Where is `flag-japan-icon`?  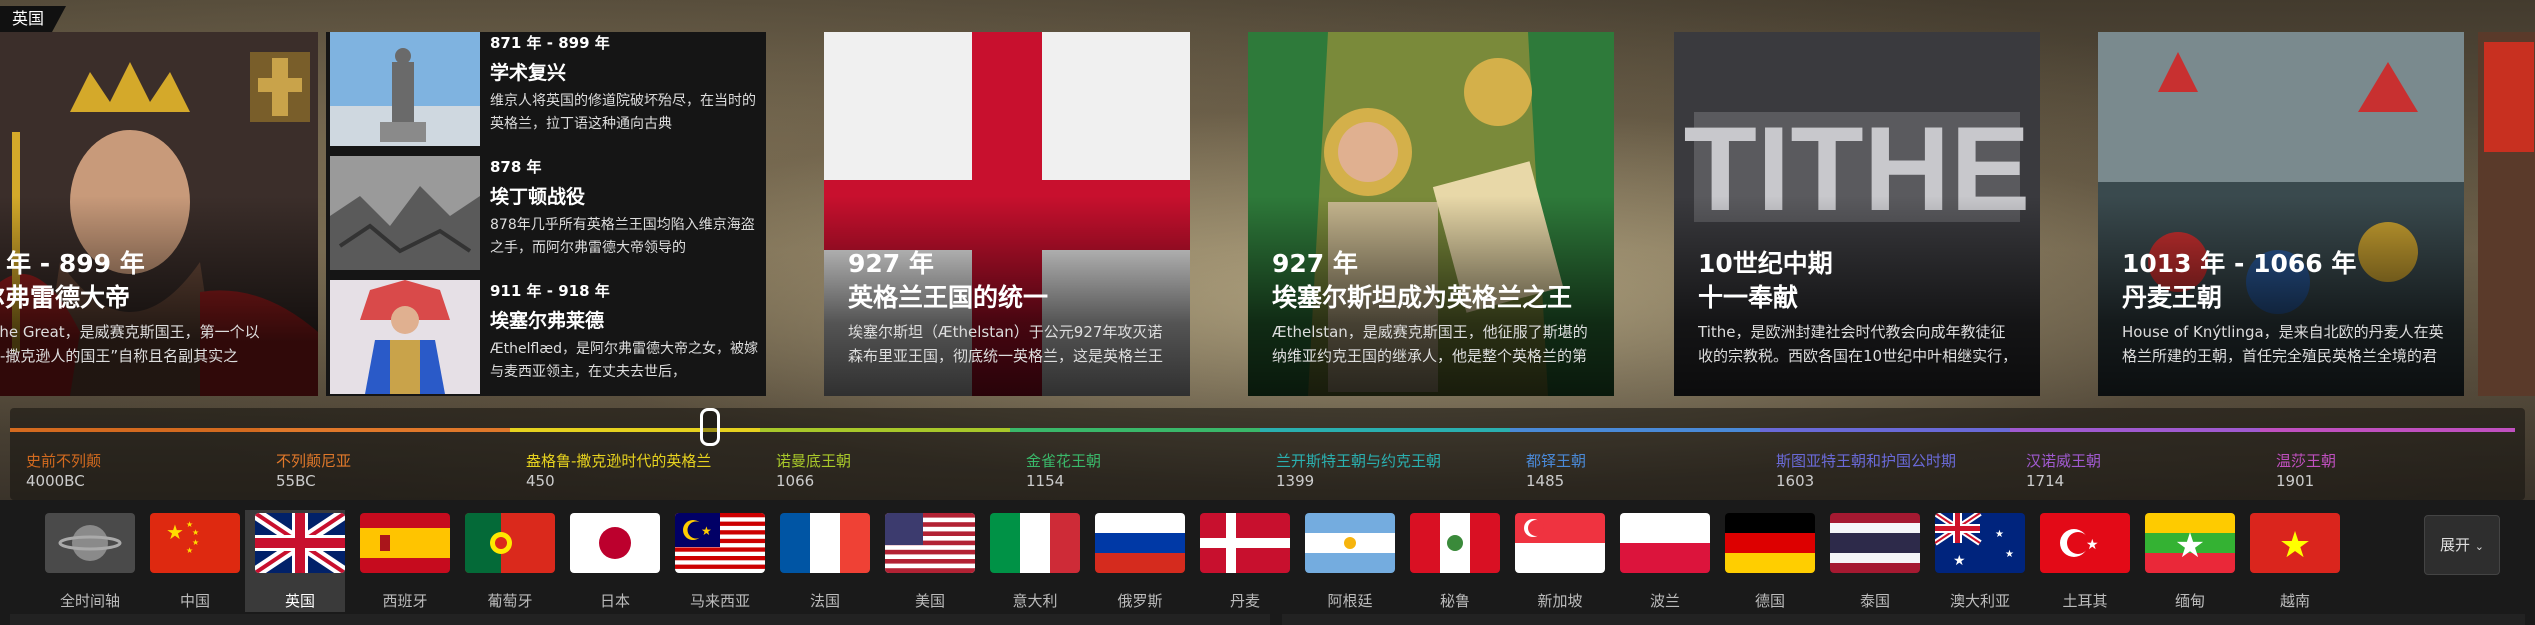 flag-japan-icon is located at coordinates (615, 543).